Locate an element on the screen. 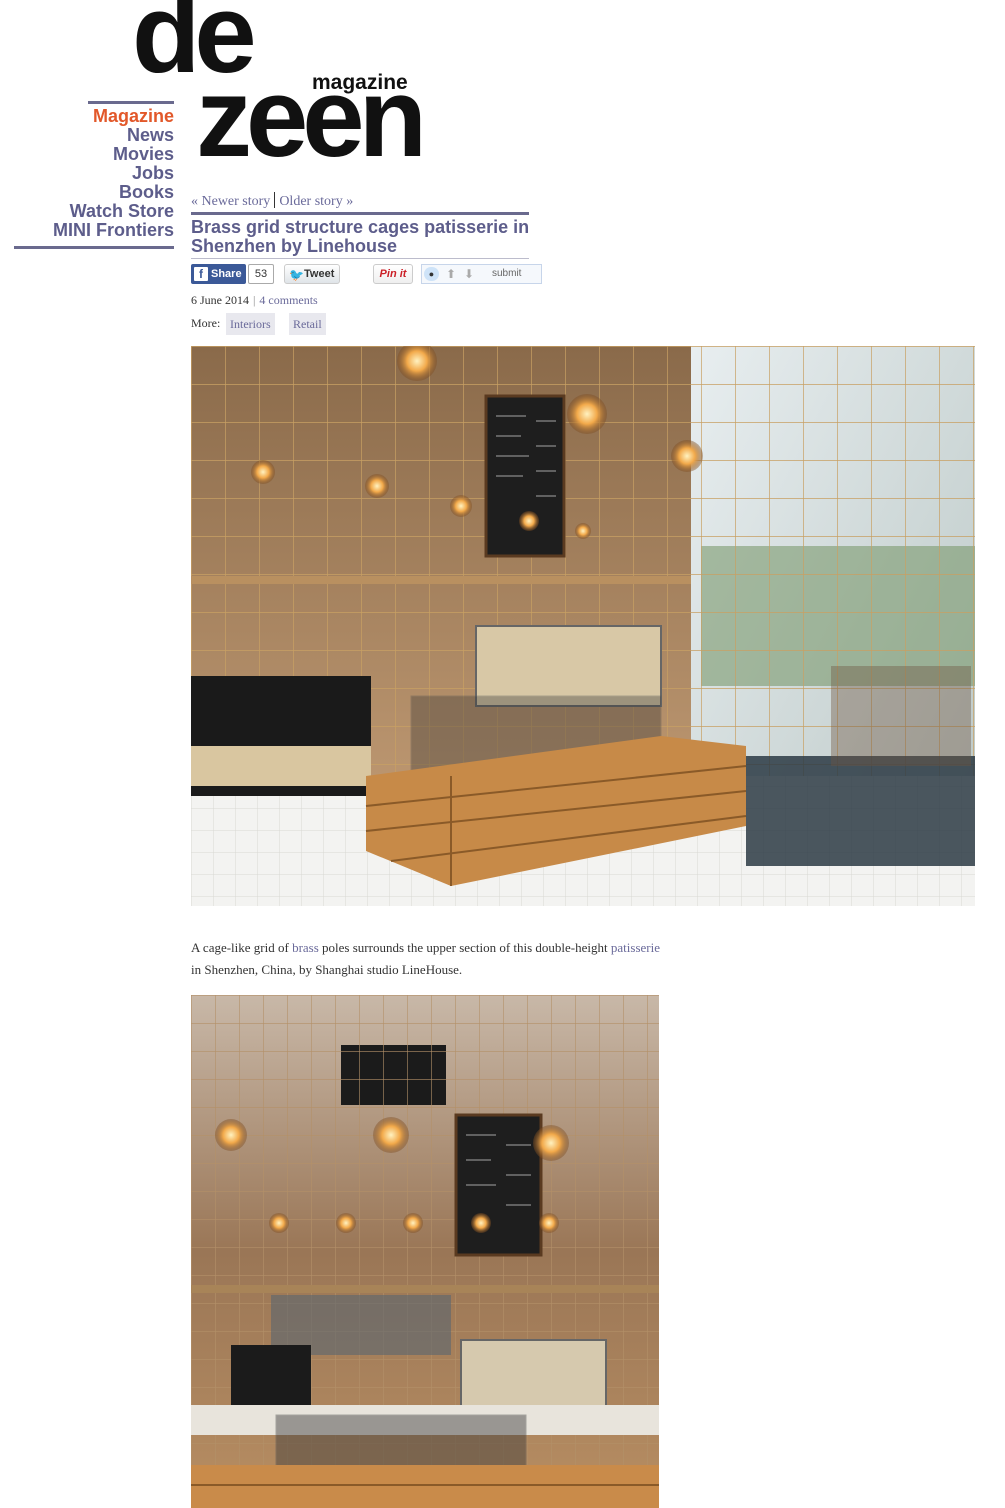 The height and width of the screenshot is (1508, 1005). facebook-share-label: Share is located at coordinates (226, 274).